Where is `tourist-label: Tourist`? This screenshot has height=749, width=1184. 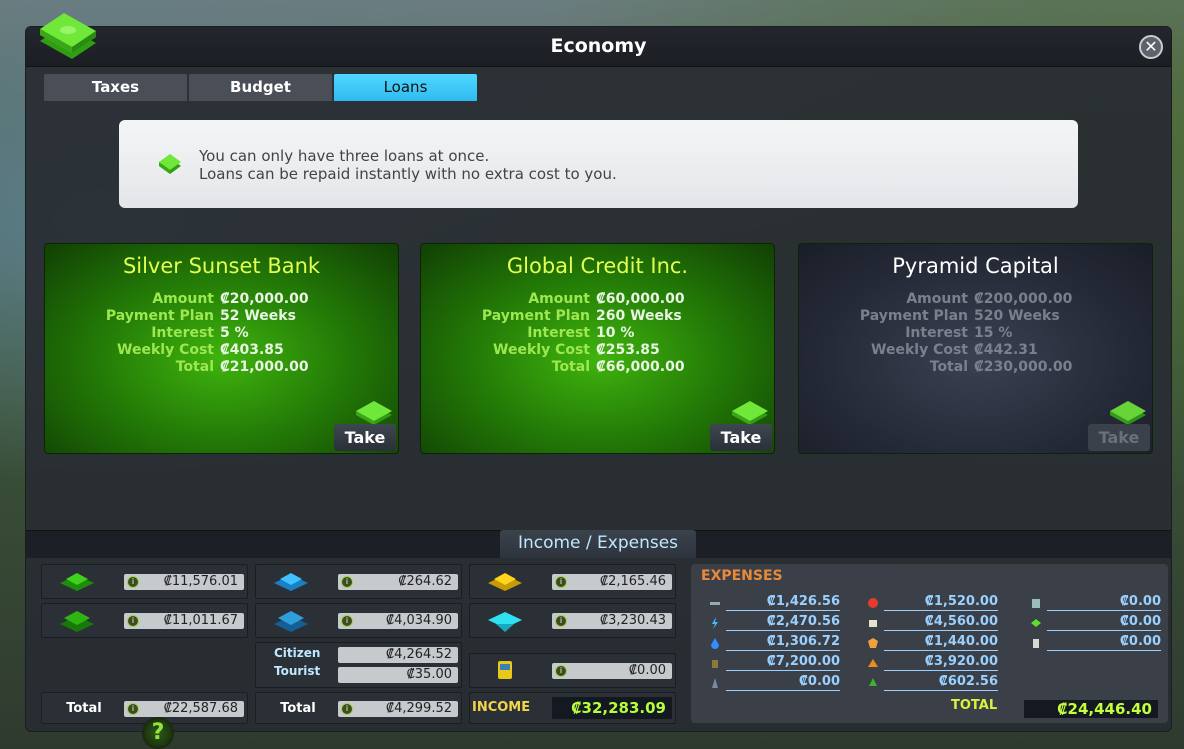
tourist-label: Tourist is located at coordinates (297, 671).